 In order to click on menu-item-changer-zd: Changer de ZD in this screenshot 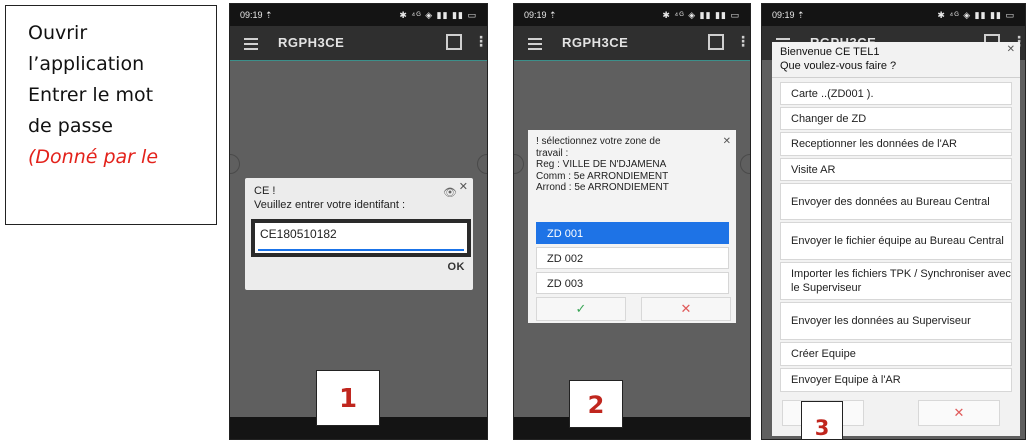, I will do `click(896, 118)`.